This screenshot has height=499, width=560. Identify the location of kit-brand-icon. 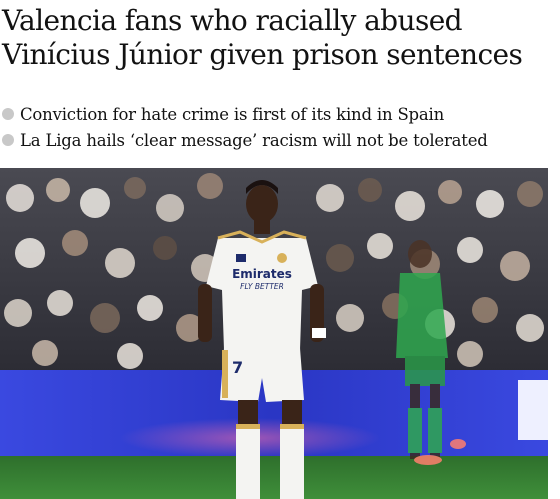
(241, 258).